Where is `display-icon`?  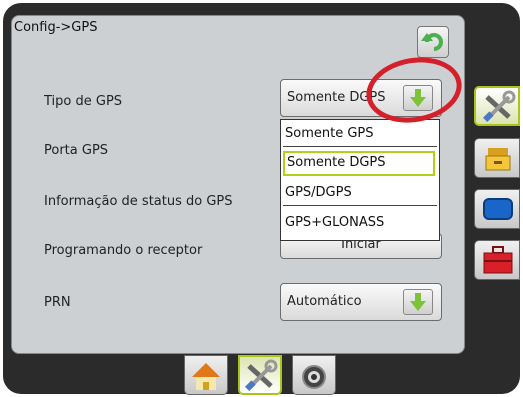
display-icon is located at coordinates (498, 209).